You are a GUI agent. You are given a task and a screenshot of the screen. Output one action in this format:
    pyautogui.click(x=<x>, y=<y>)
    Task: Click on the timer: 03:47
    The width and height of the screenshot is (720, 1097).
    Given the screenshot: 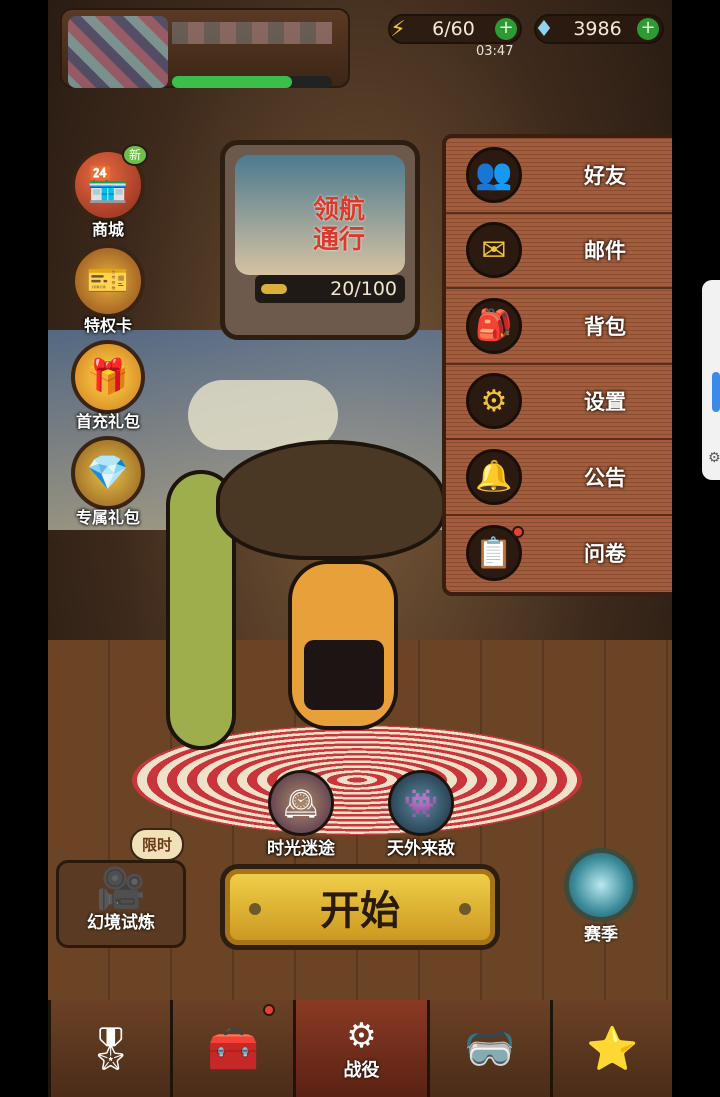 What is the action you would take?
    pyautogui.click(x=495, y=51)
    